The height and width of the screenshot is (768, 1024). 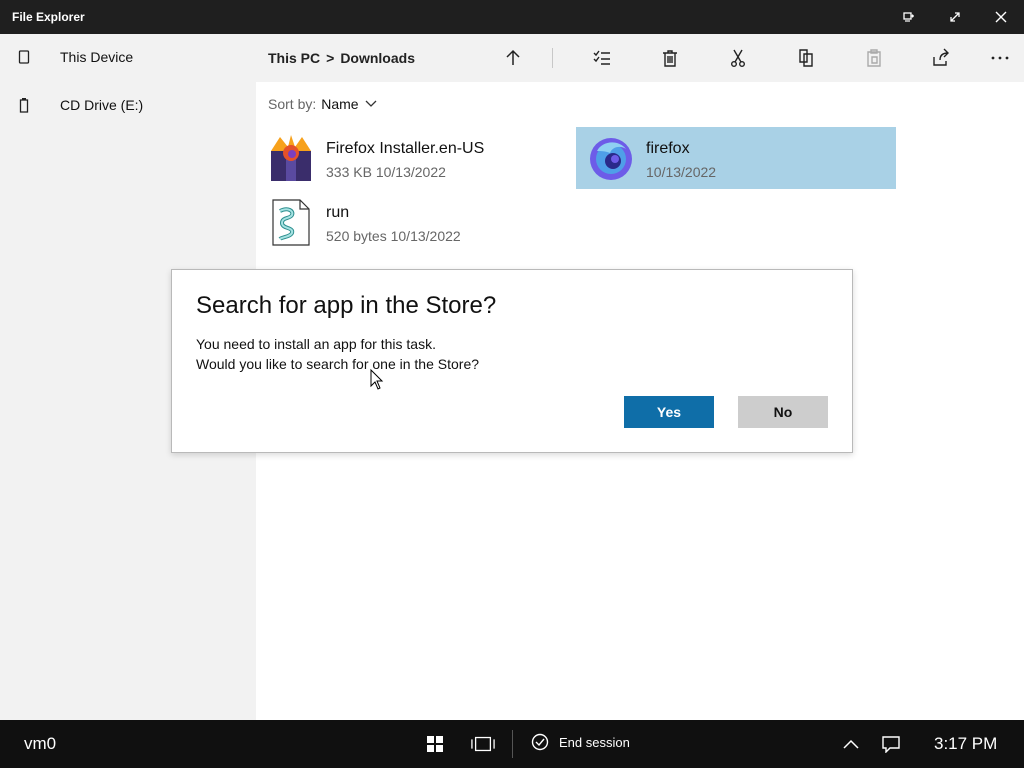 I want to click on dialog-title: Search for app in the Store?, so click(x=346, y=305).